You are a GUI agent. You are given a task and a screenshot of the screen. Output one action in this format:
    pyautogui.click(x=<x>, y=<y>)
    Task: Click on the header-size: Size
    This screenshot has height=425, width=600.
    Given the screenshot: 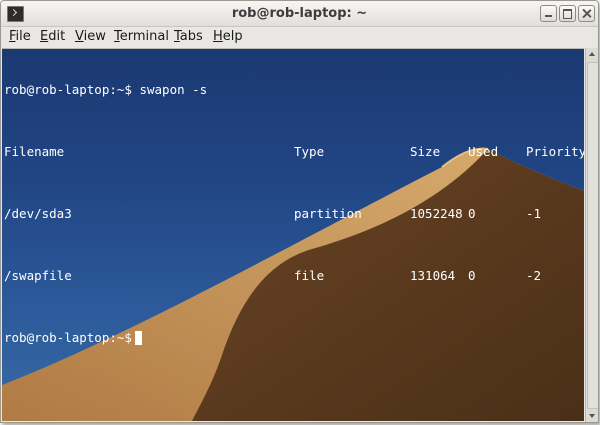 What is the action you would take?
    pyautogui.click(x=425, y=151)
    